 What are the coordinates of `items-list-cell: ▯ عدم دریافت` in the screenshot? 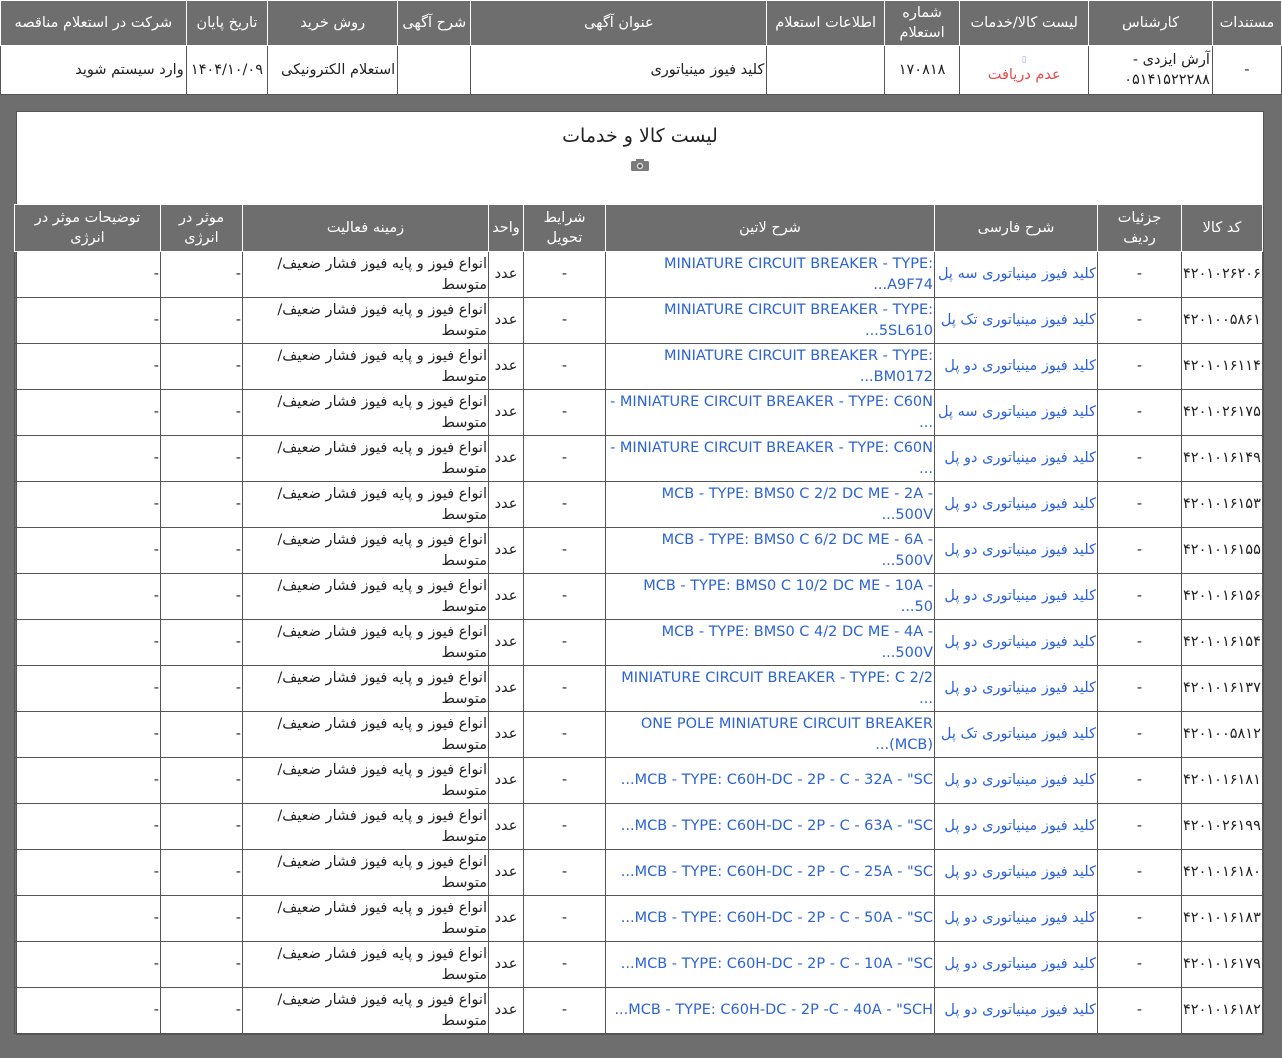 It's located at (1024, 70).